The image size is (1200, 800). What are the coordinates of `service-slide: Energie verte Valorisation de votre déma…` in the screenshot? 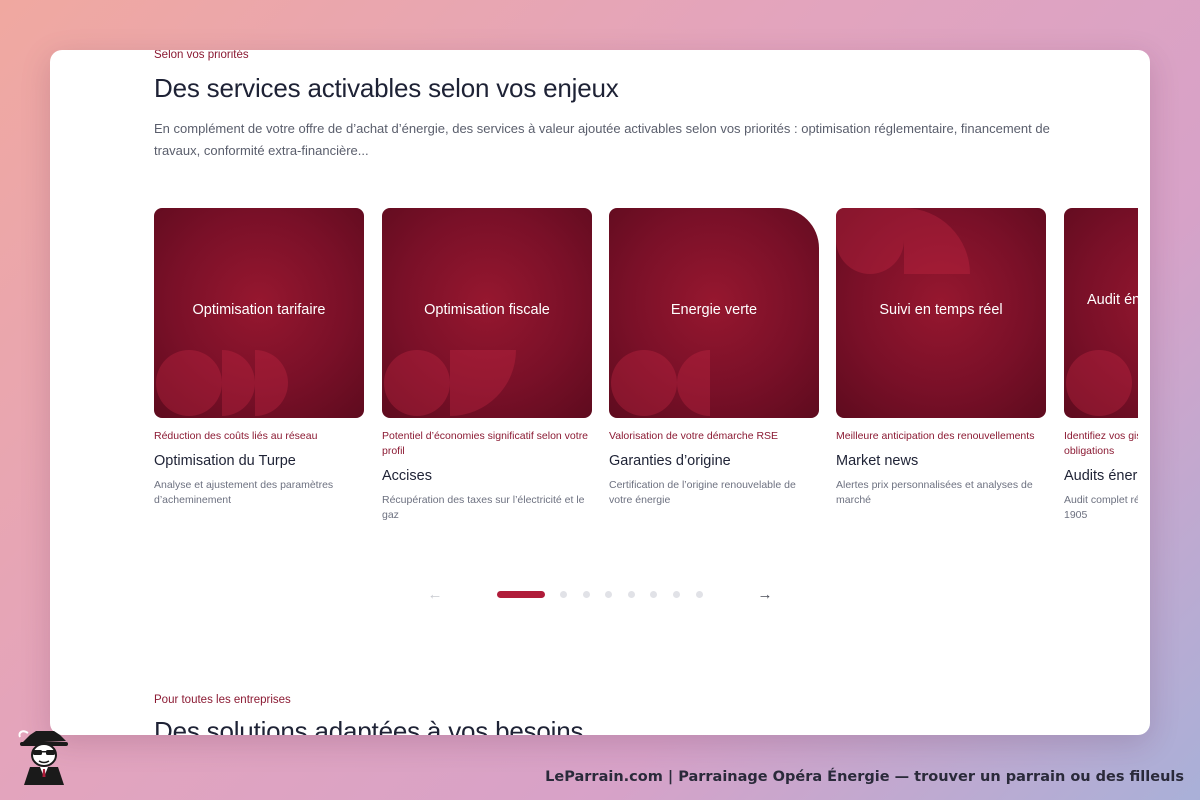 It's located at (714, 358).